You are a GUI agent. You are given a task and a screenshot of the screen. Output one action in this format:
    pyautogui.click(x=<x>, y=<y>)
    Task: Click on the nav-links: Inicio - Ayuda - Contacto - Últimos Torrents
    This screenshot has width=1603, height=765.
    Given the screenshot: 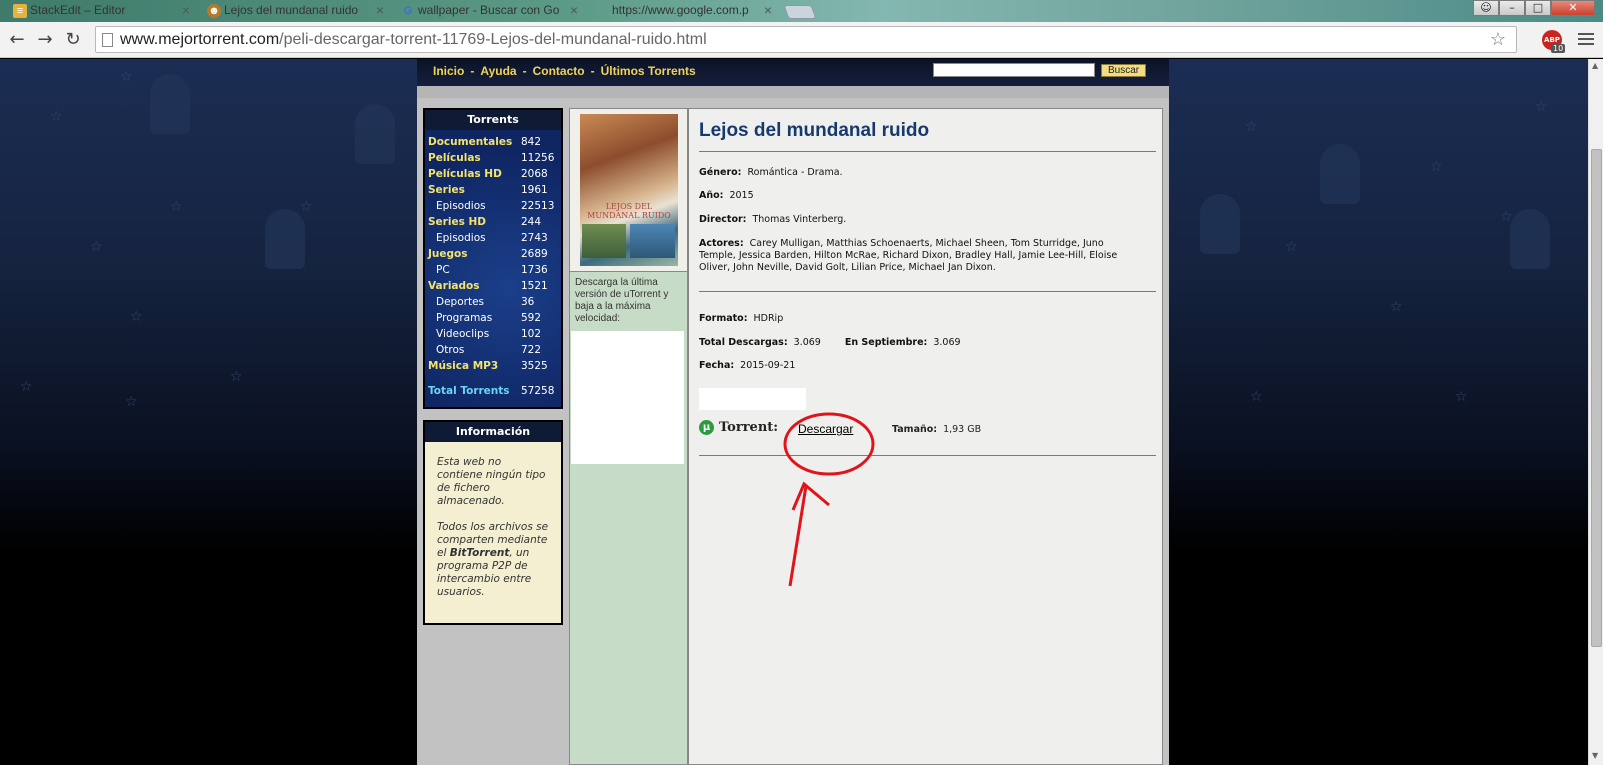 What is the action you would take?
    pyautogui.click(x=564, y=71)
    